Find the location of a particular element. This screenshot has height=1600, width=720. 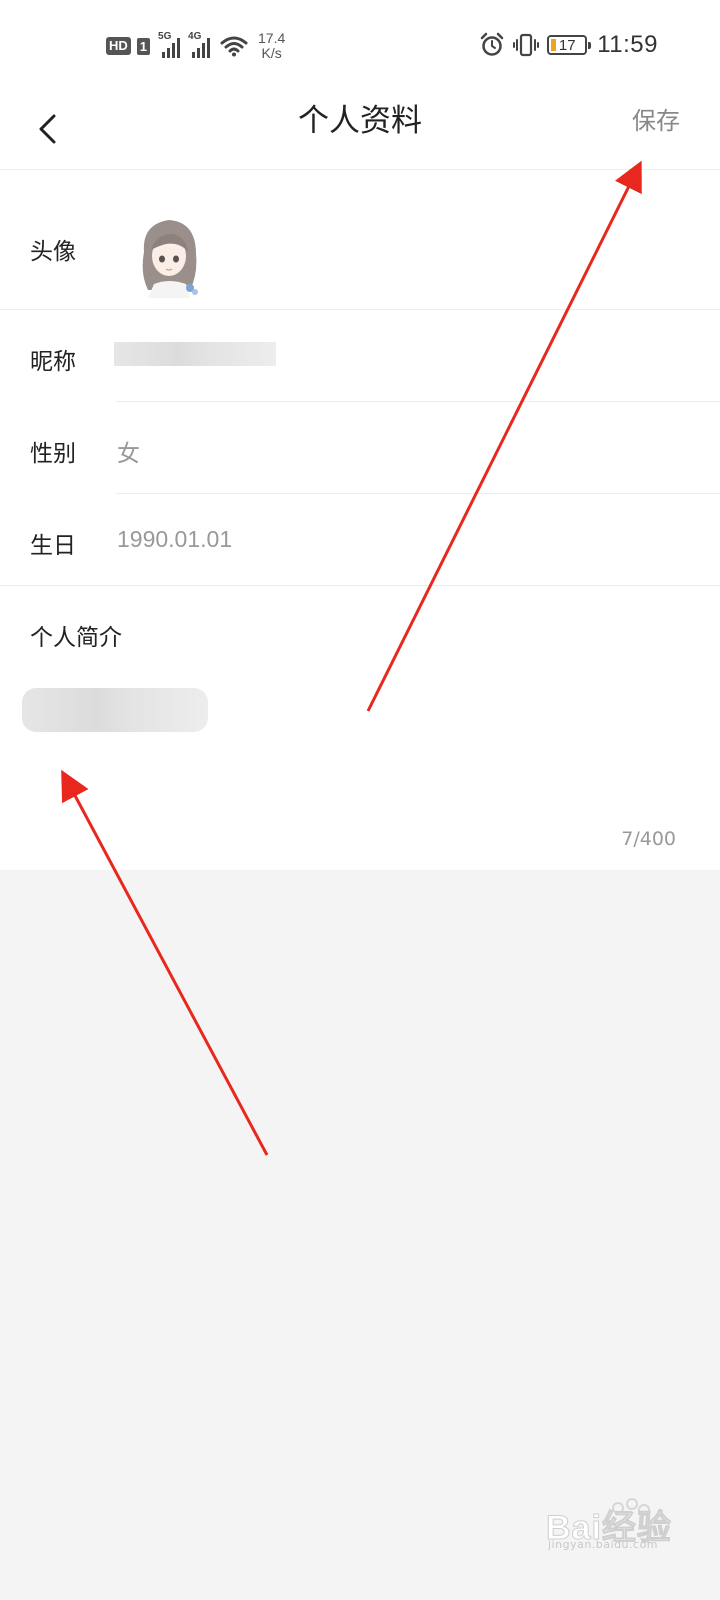

avatar is located at coordinates (169, 257).